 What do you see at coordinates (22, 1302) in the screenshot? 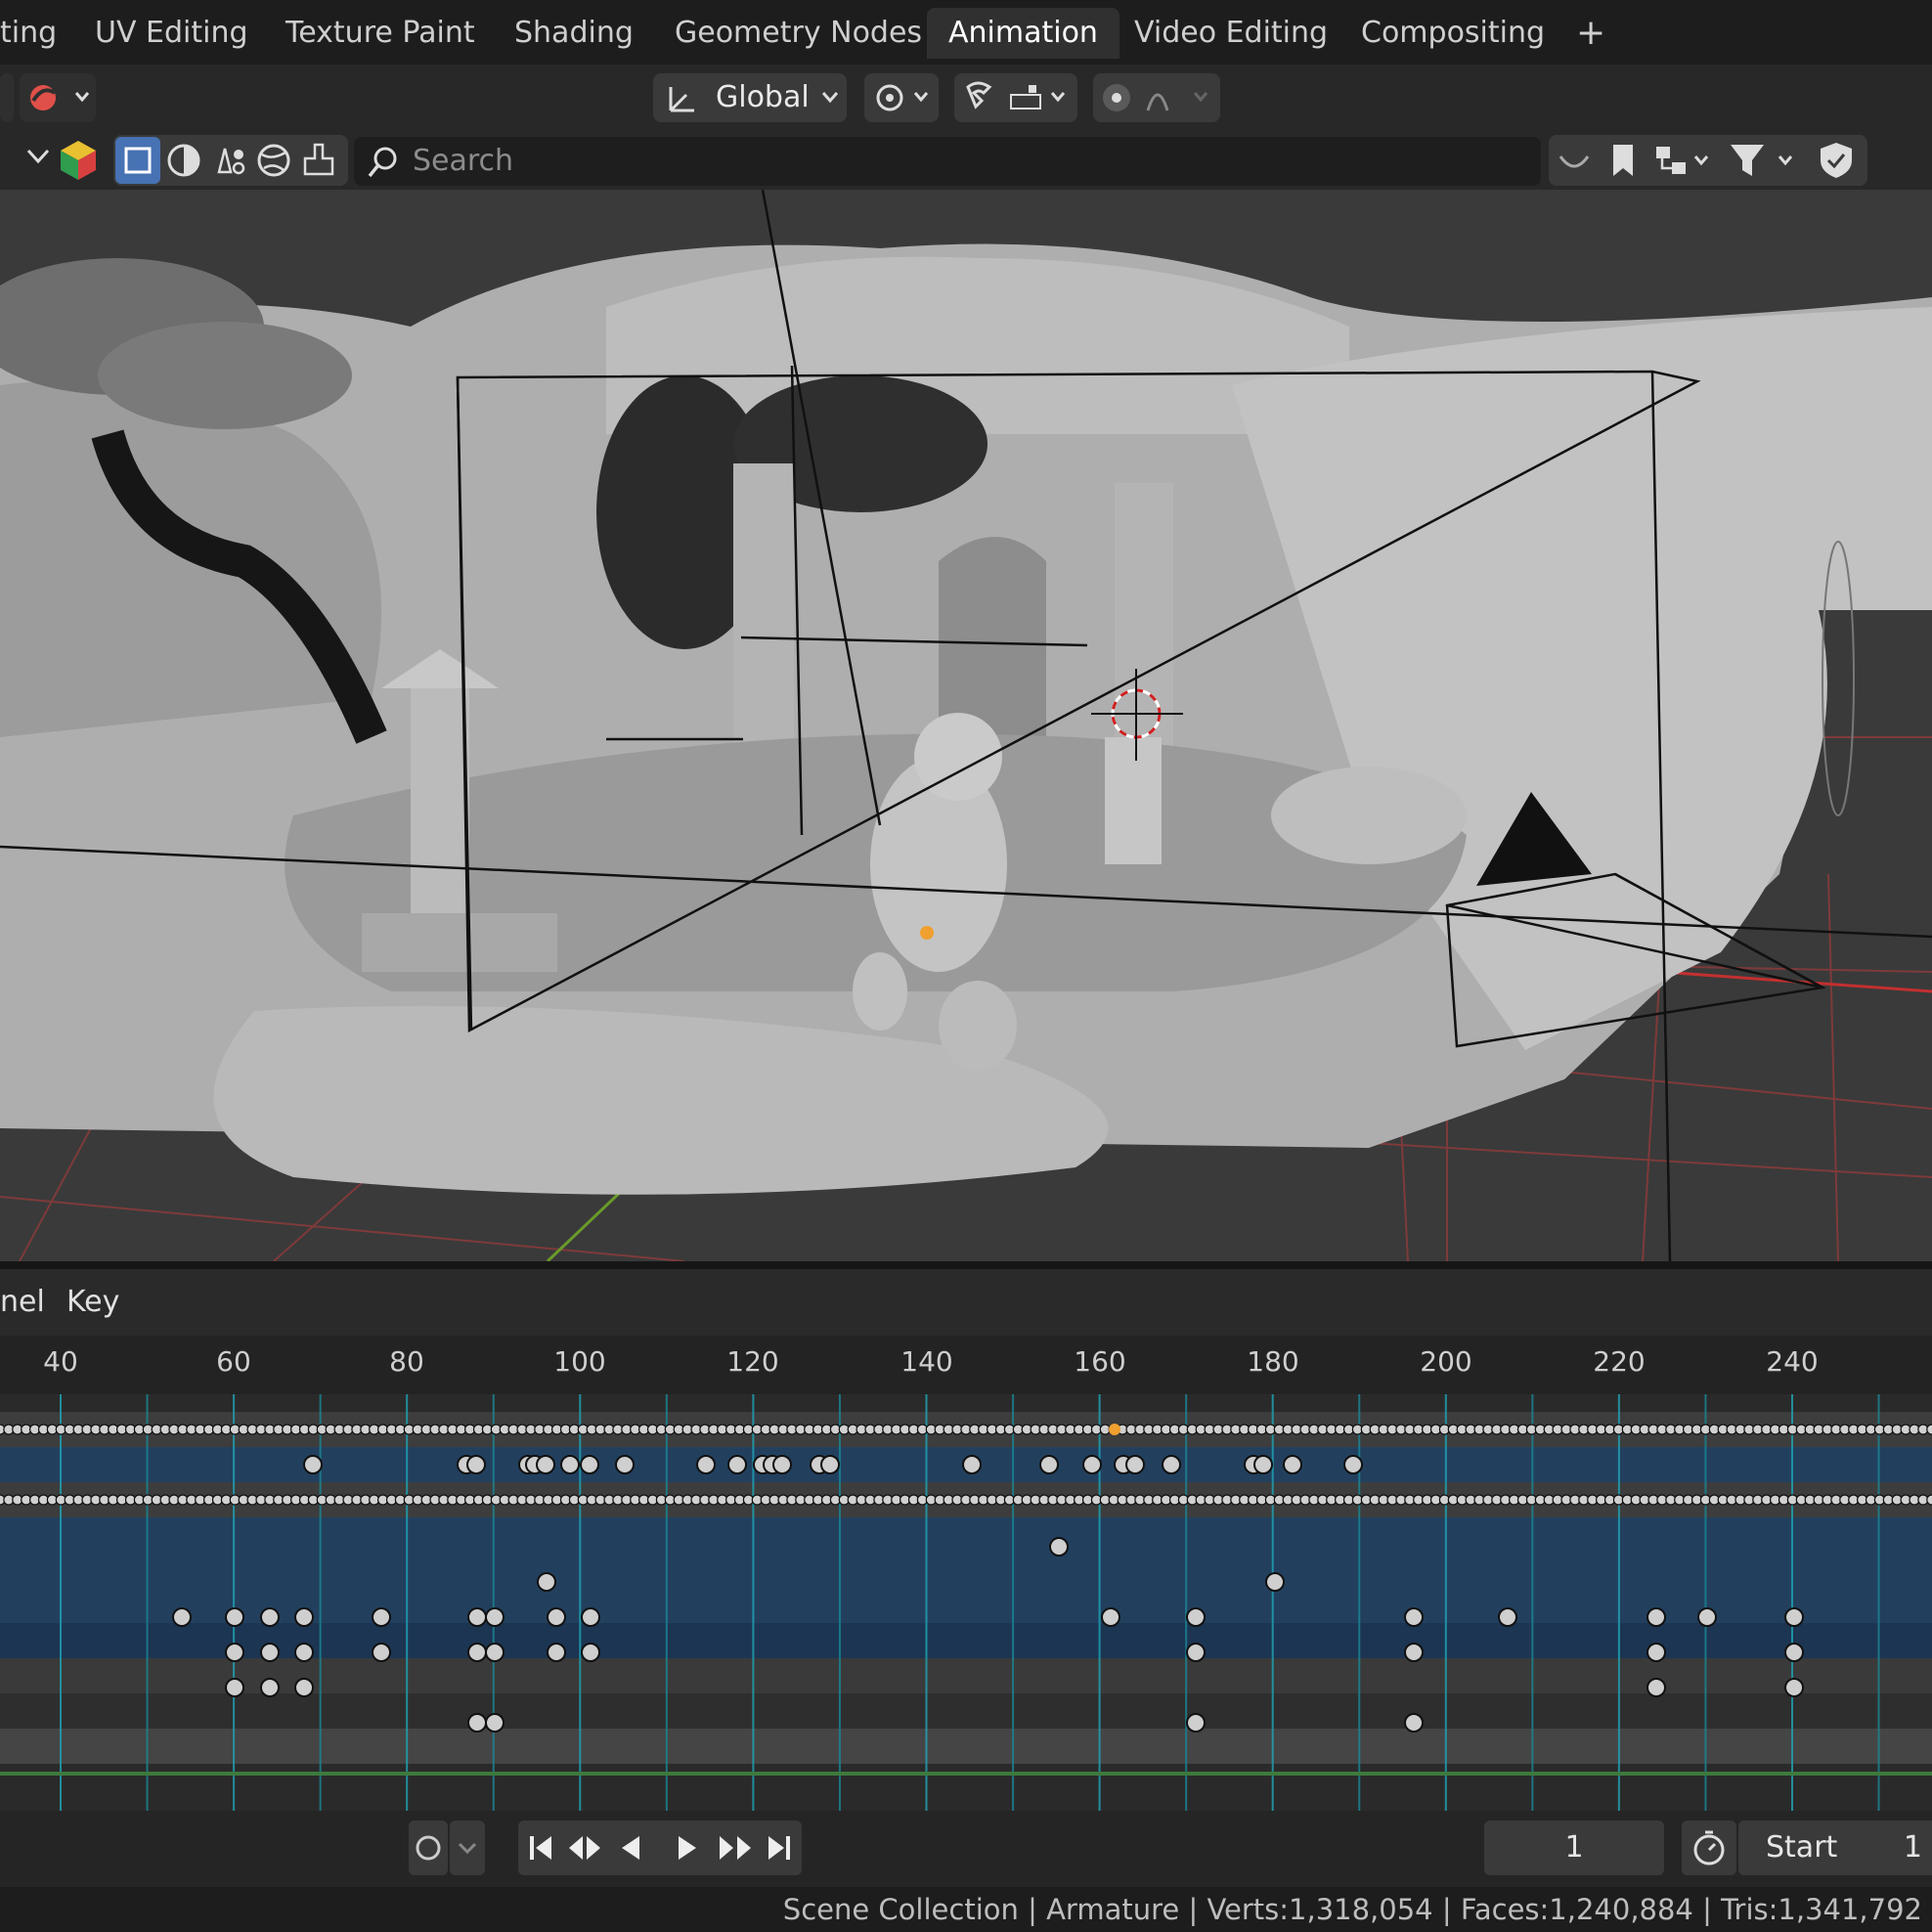
I see `channel-menu: nel` at bounding box center [22, 1302].